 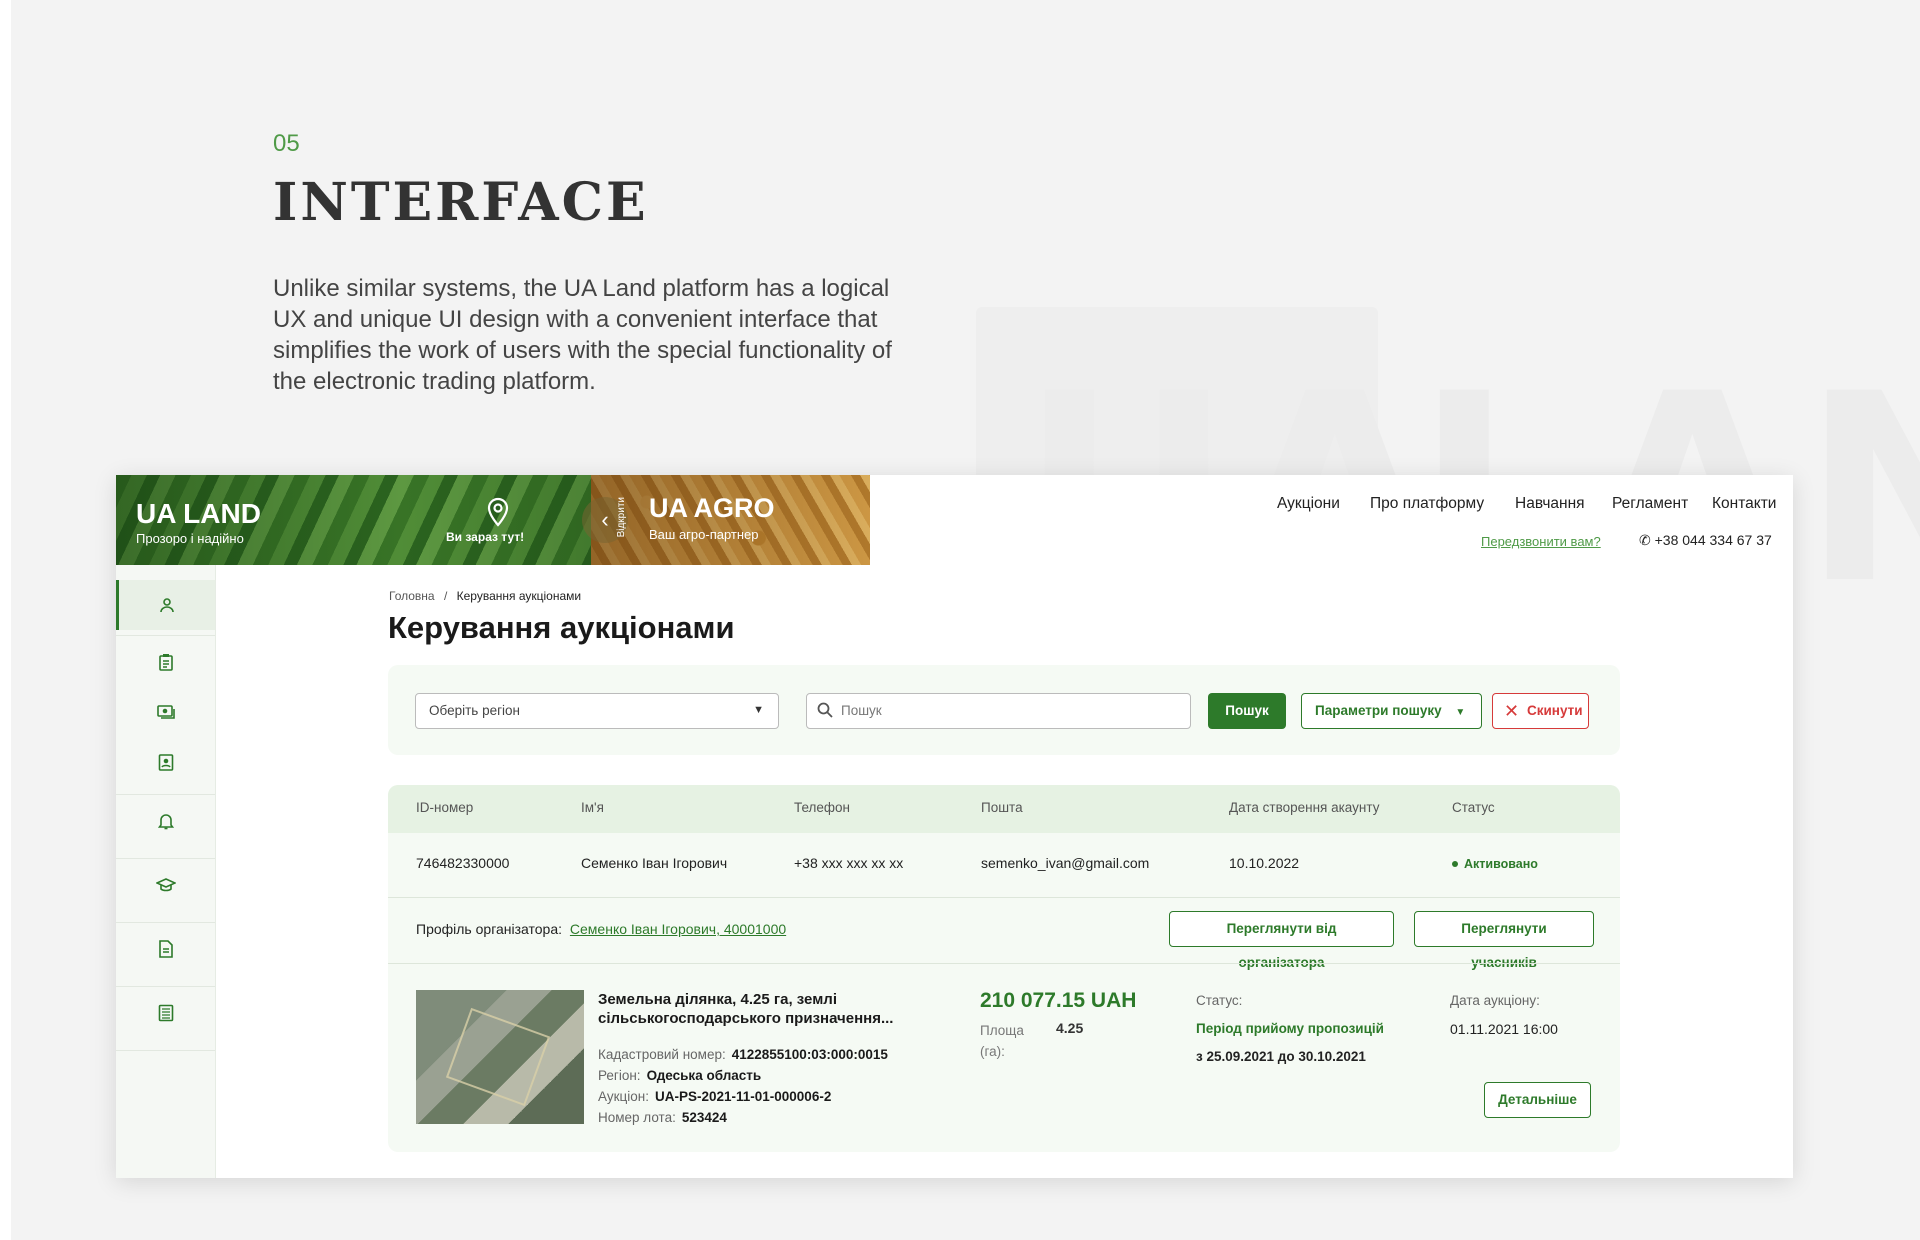 I want to click on open-vertical-label: Відкрити, so click(x=621, y=517).